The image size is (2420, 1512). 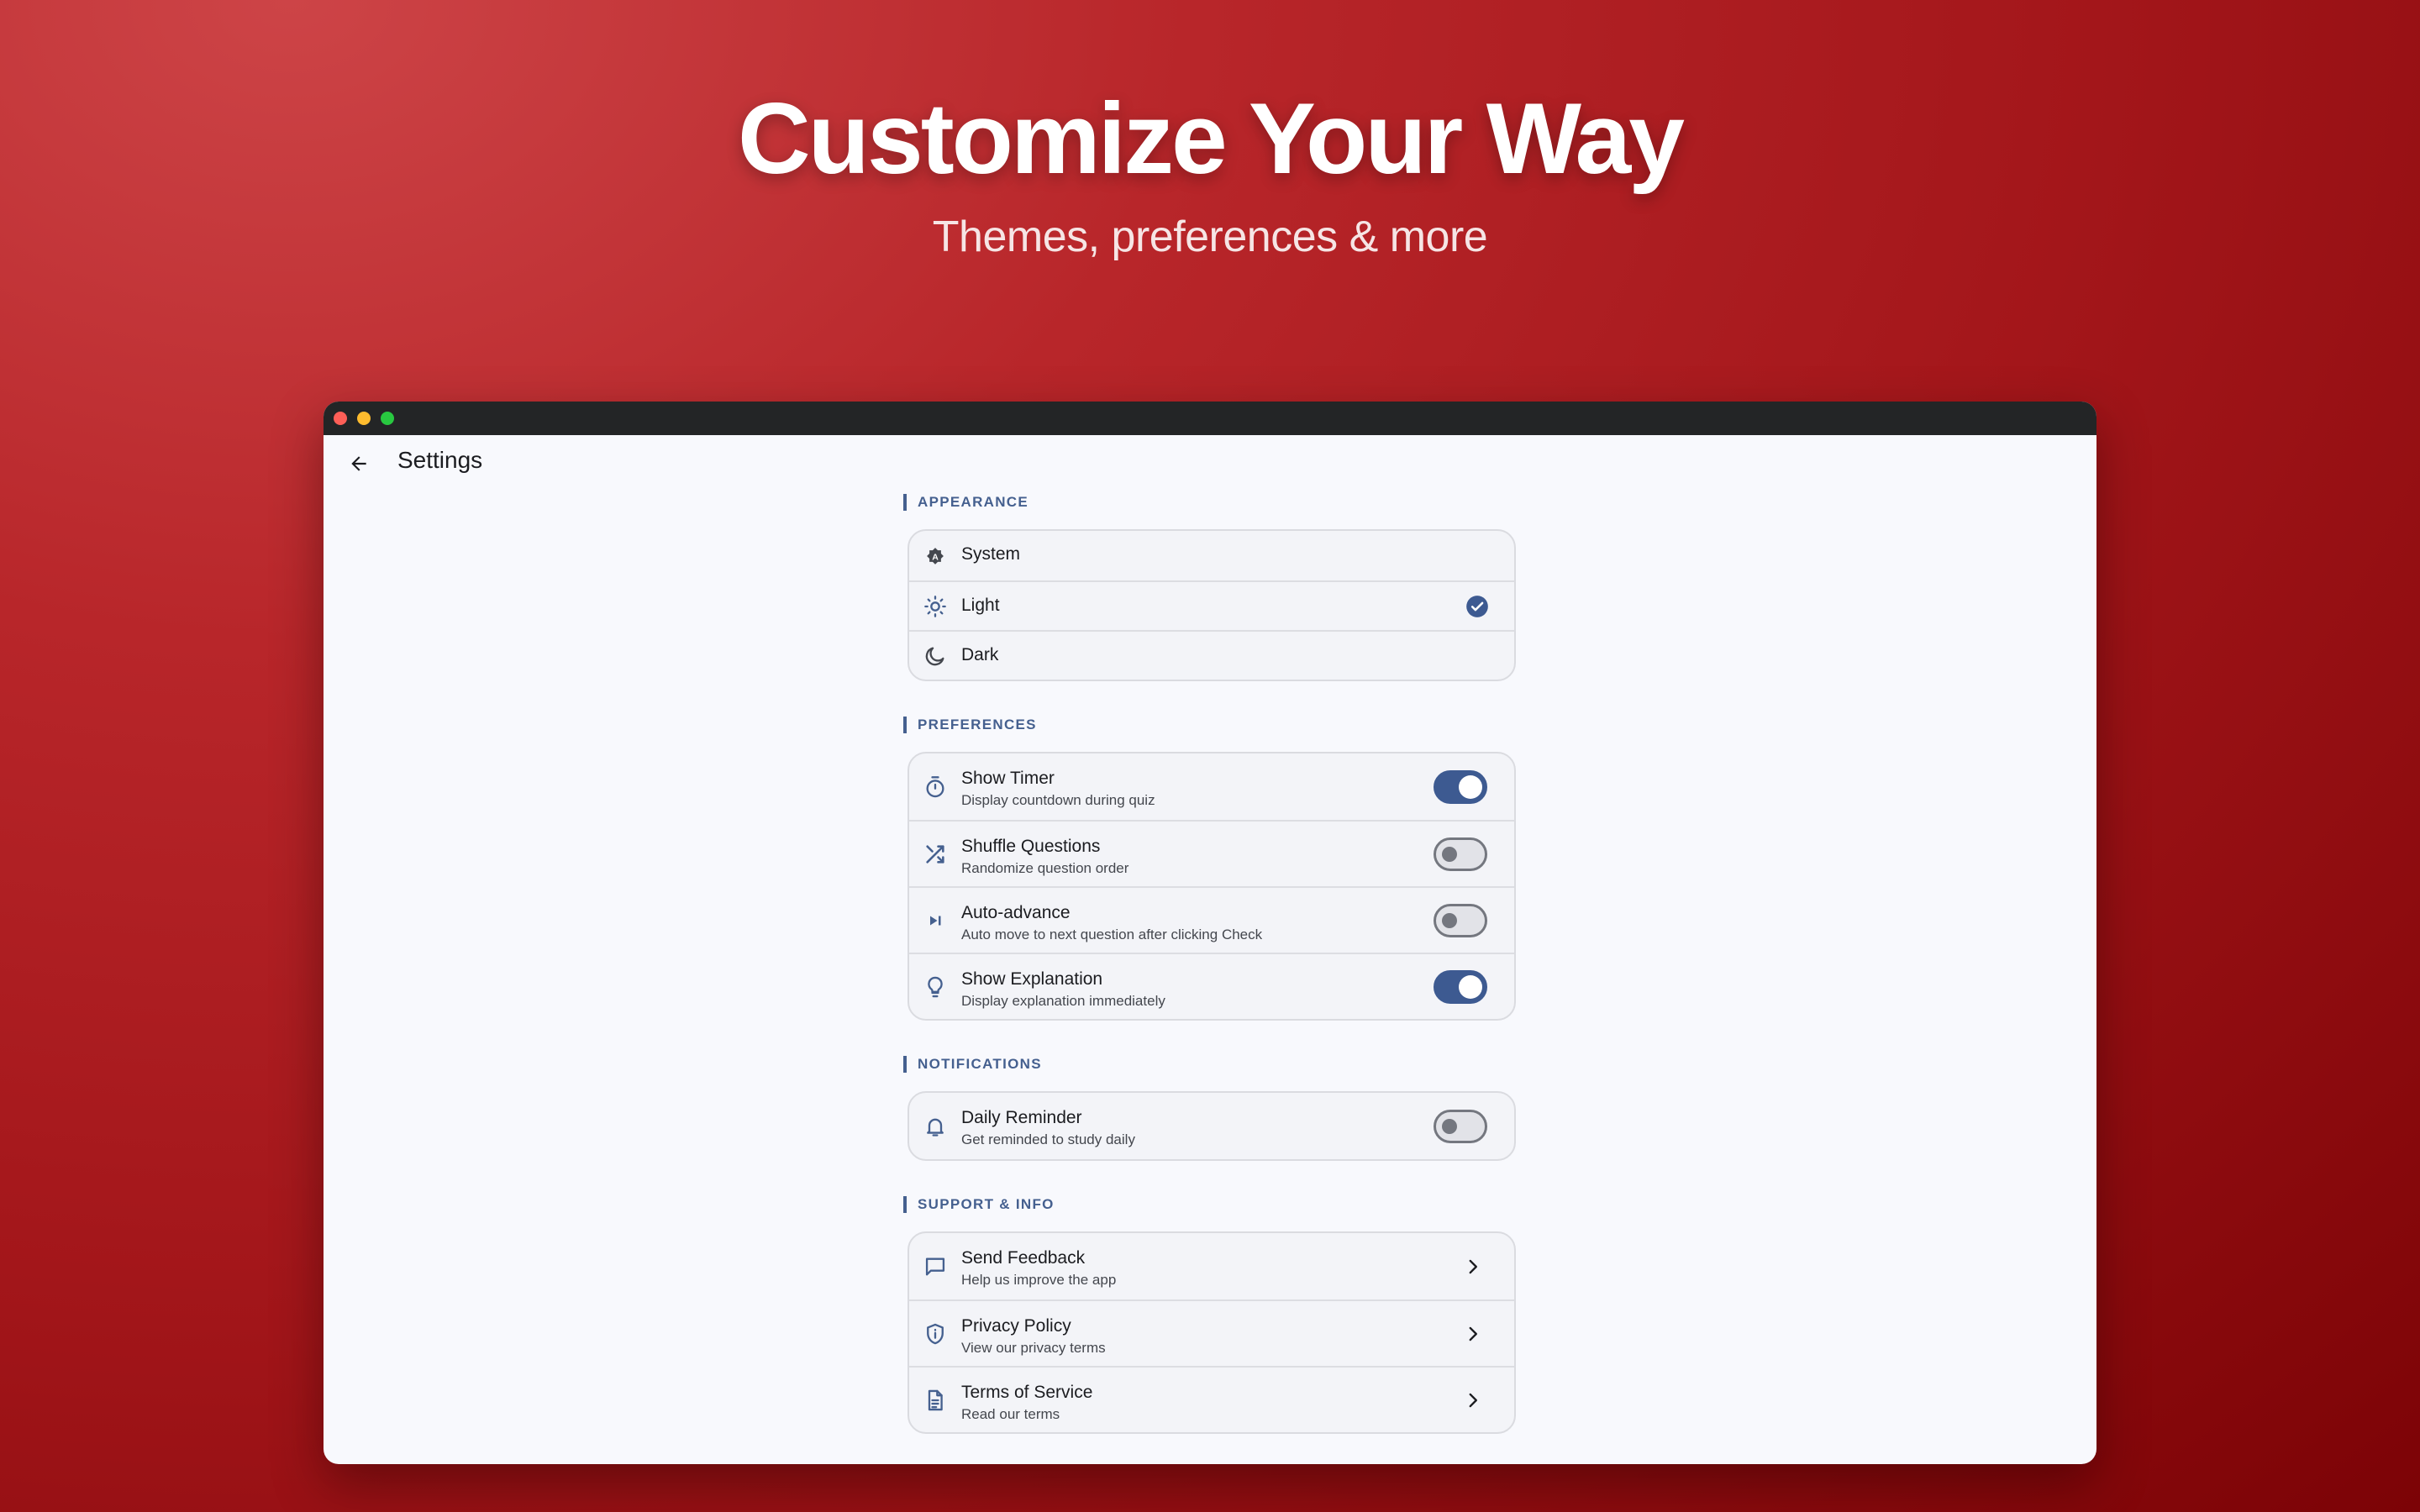 What do you see at coordinates (1211, 1399) in the screenshot?
I see `terms-of-service-item: Terms of Service Read our terms` at bounding box center [1211, 1399].